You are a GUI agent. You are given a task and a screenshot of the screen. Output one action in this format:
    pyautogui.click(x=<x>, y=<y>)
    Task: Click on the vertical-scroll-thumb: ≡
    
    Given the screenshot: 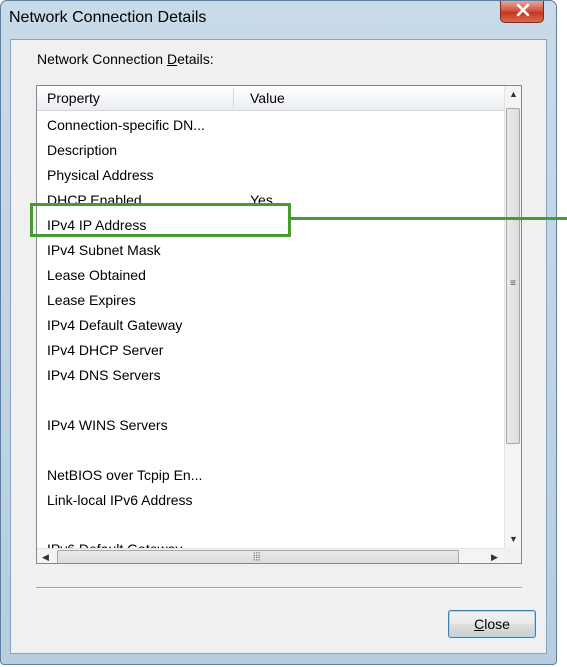 What is the action you would take?
    pyautogui.click(x=513, y=276)
    